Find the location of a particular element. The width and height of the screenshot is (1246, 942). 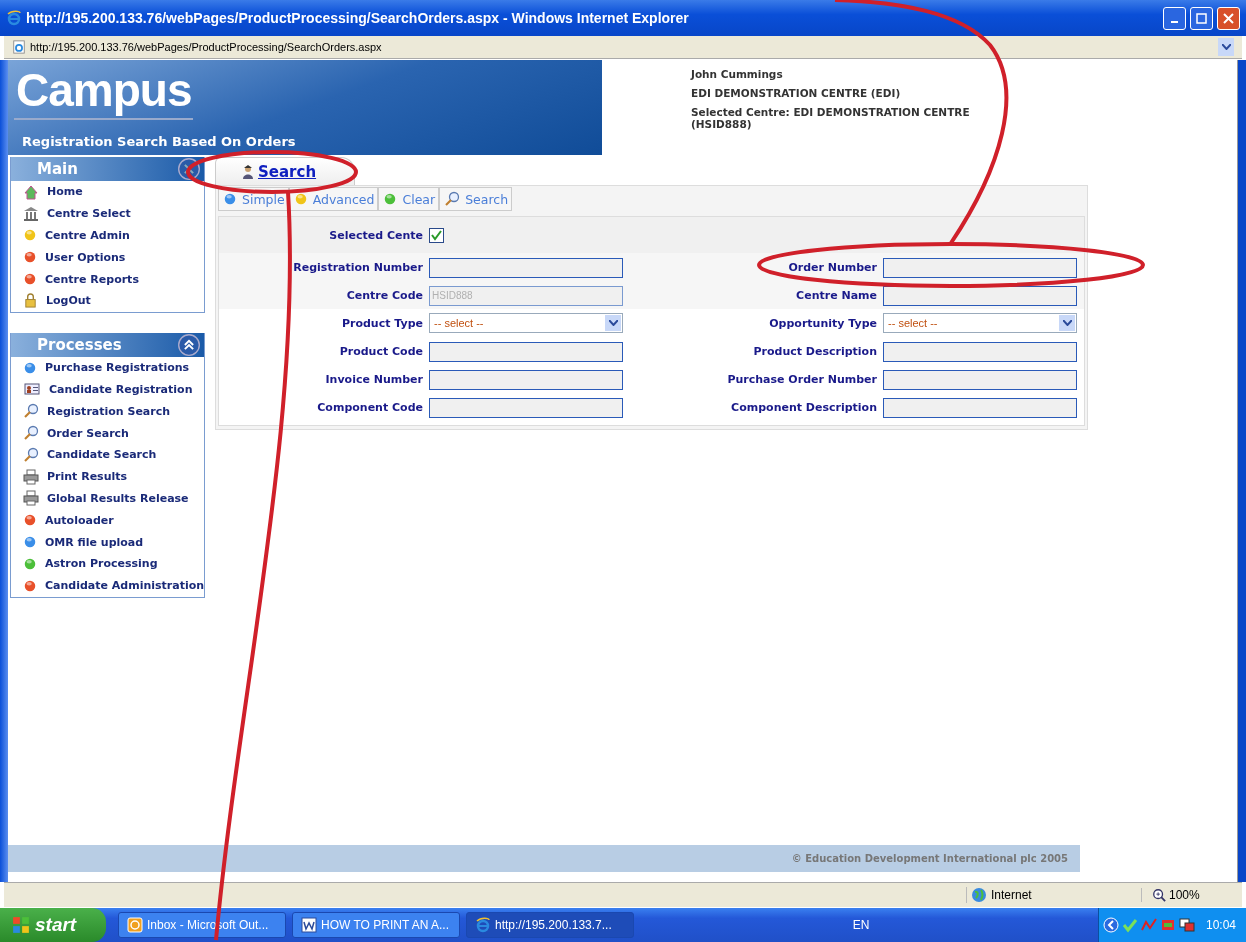

field-label: Purchase Order Number is located at coordinates (802, 379).